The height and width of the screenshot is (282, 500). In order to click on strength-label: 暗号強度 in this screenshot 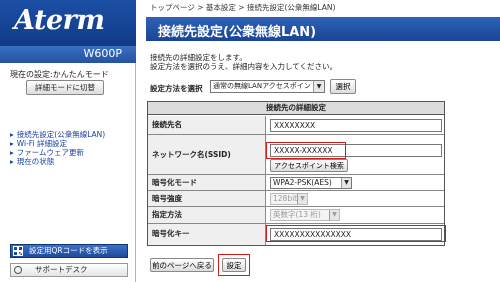, I will do `click(207, 198)`.